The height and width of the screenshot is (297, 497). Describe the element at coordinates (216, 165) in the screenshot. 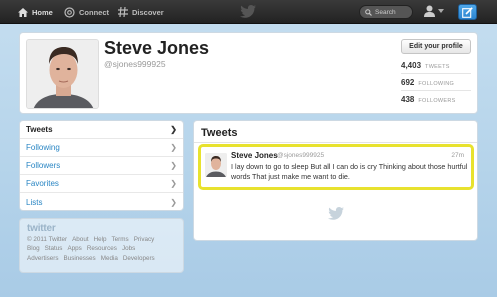

I see `tweet-avatar` at that location.